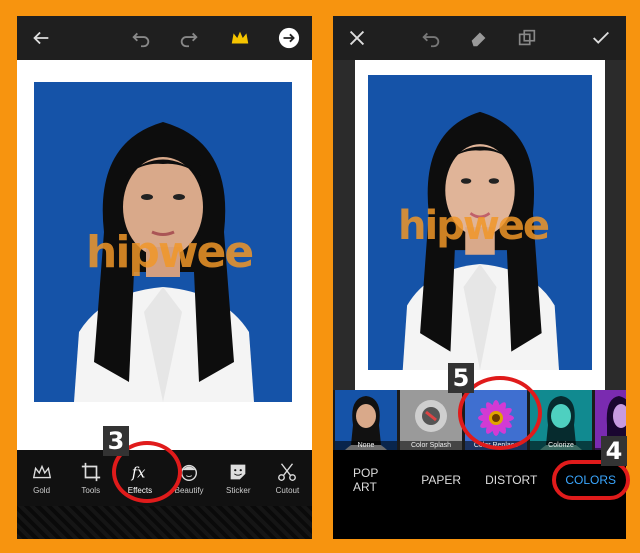 The height and width of the screenshot is (553, 640). What do you see at coordinates (189, 38) in the screenshot?
I see `redo-icon` at bounding box center [189, 38].